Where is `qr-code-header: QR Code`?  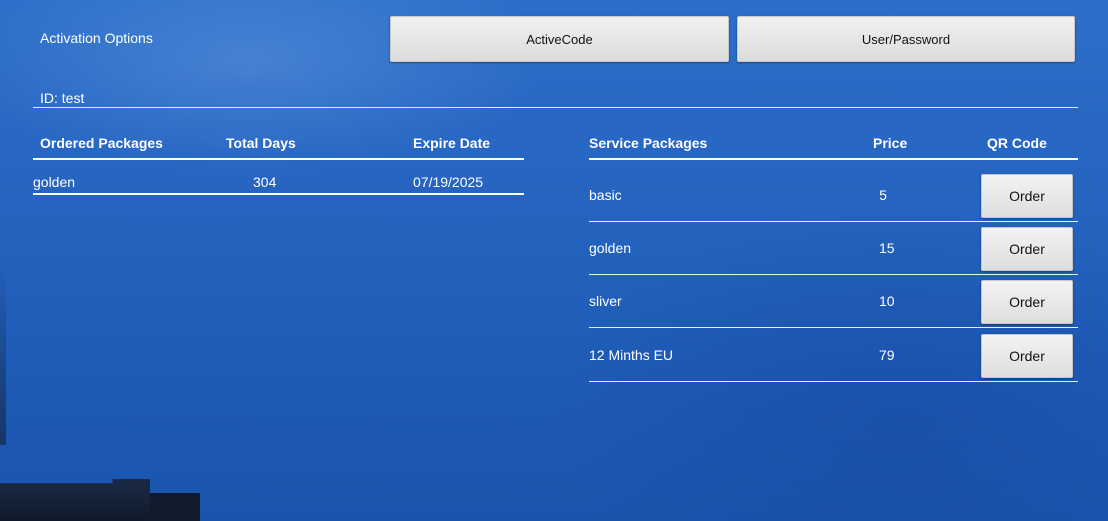 qr-code-header: QR Code is located at coordinates (1017, 143).